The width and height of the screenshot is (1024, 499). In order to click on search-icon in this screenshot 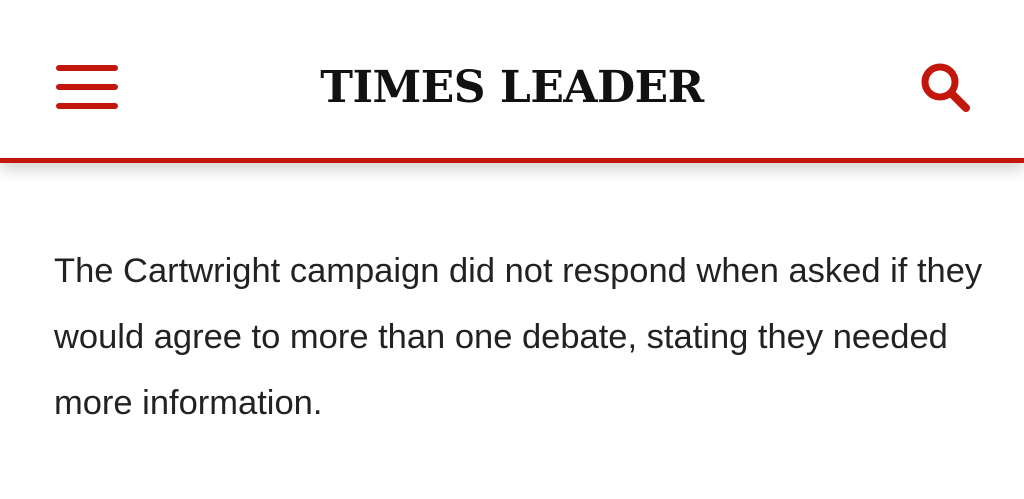, I will do `click(945, 87)`.